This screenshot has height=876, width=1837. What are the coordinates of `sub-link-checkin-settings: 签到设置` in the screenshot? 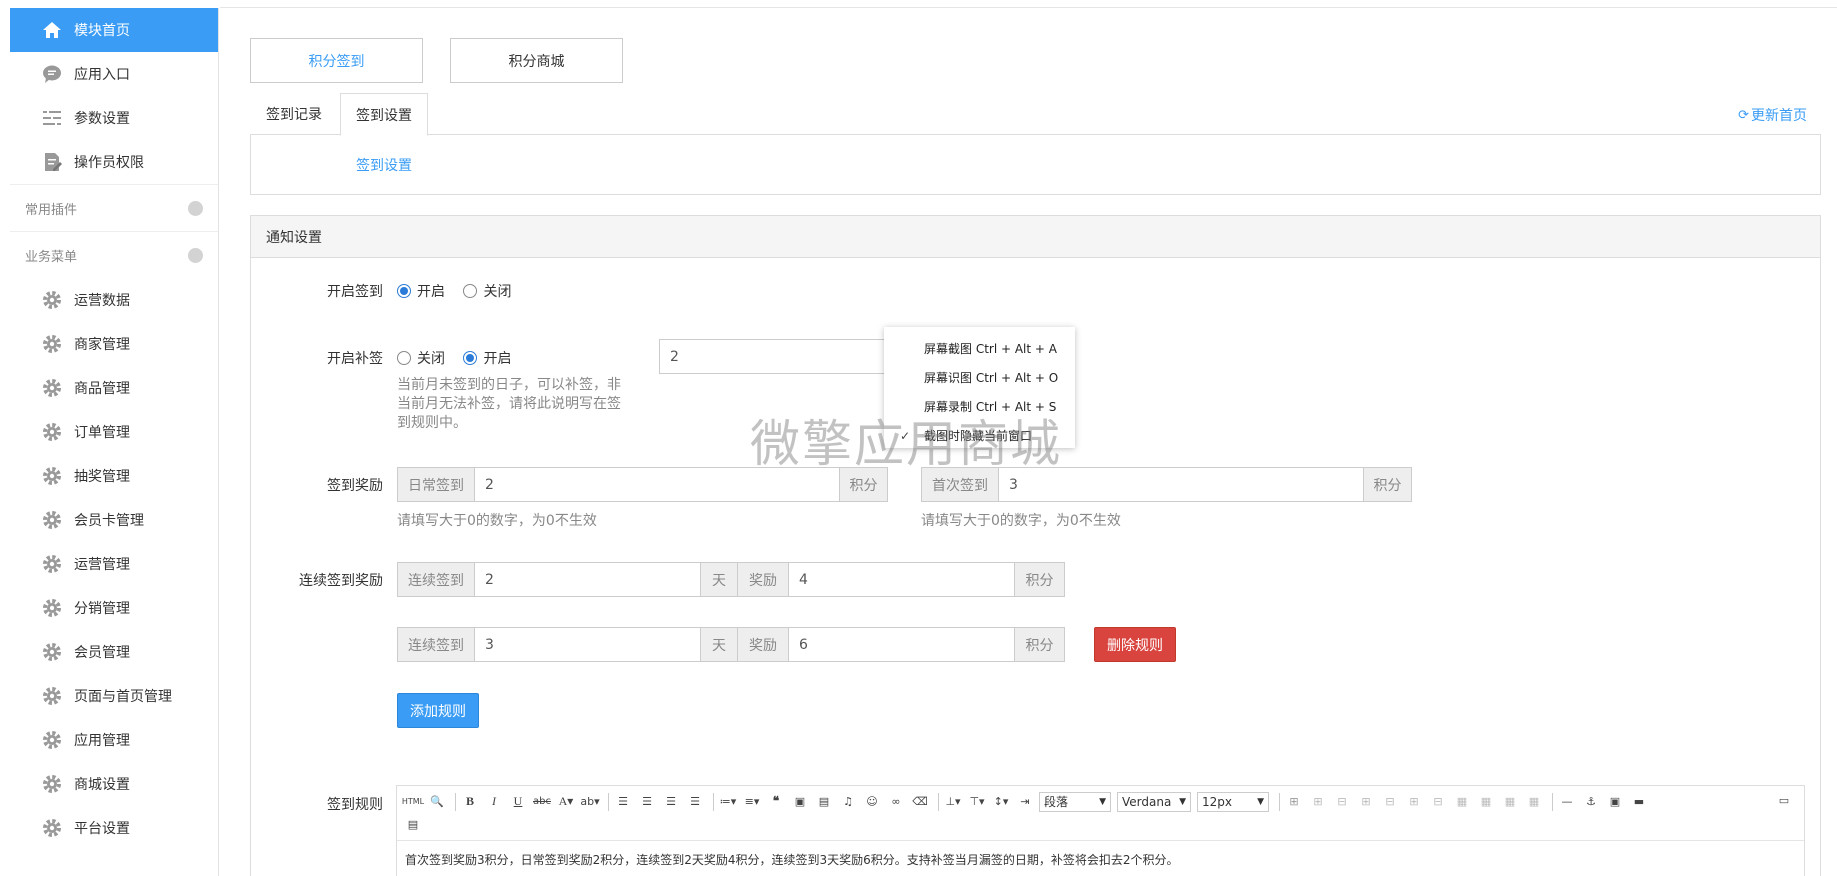 It's located at (384, 165).